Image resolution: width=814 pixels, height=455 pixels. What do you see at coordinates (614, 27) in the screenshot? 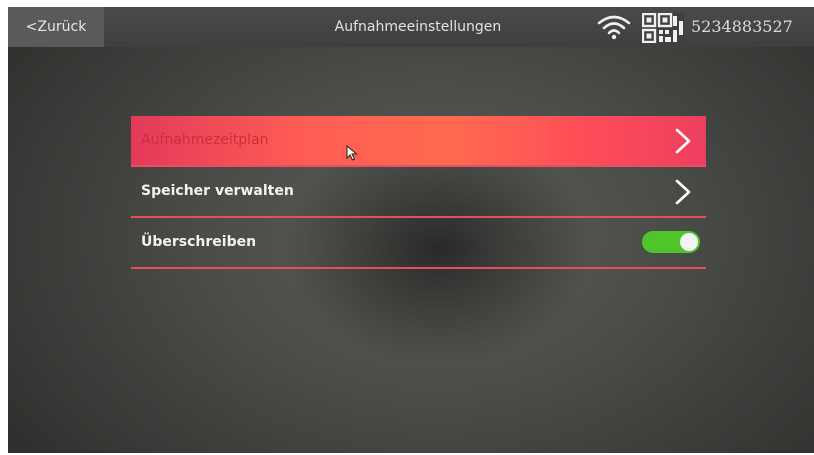
I see `wifi-icon` at bounding box center [614, 27].